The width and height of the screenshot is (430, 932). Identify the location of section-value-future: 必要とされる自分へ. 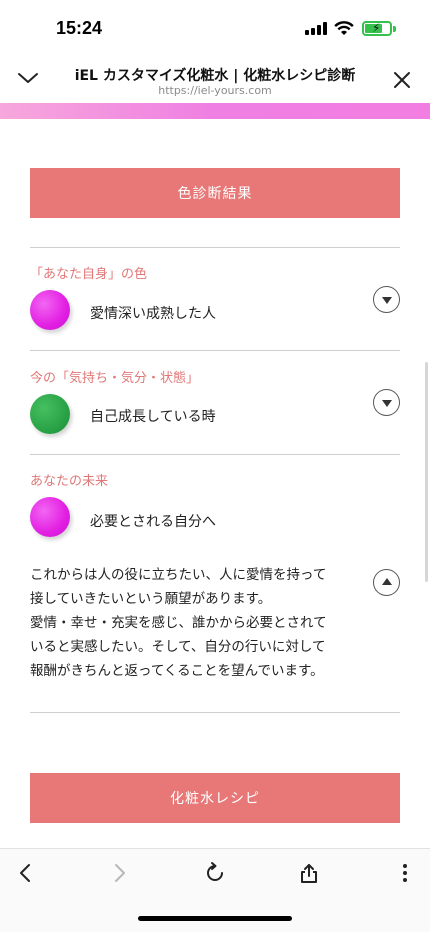
(153, 522).